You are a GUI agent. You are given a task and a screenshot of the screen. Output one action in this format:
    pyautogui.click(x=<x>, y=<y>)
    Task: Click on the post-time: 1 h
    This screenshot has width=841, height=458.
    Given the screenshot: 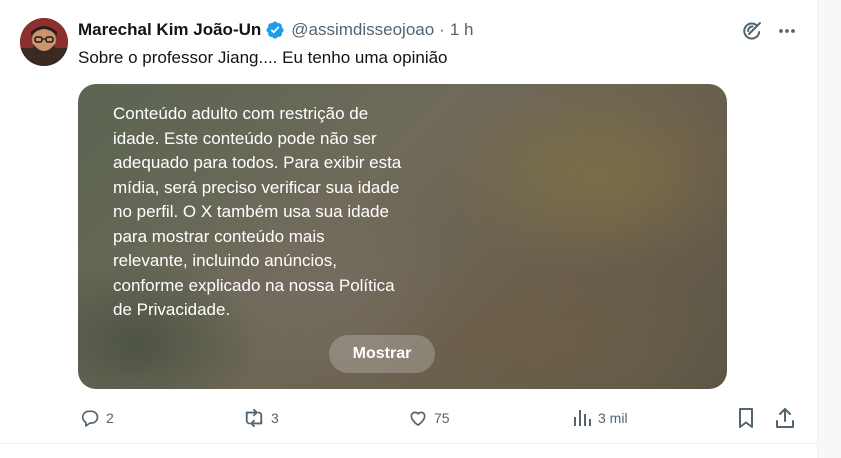 What is the action you would take?
    pyautogui.click(x=462, y=30)
    